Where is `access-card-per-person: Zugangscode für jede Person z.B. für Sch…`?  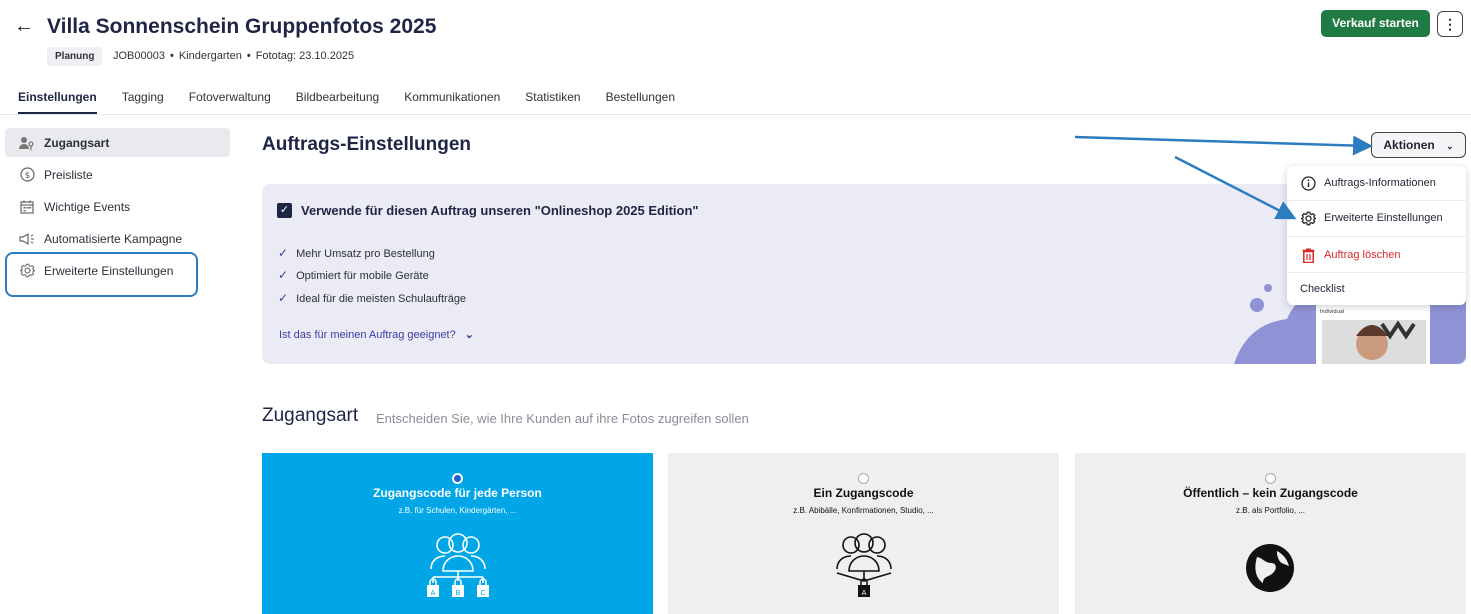 access-card-per-person: Zugangscode für jede Person z.B. für Sch… is located at coordinates (457, 533).